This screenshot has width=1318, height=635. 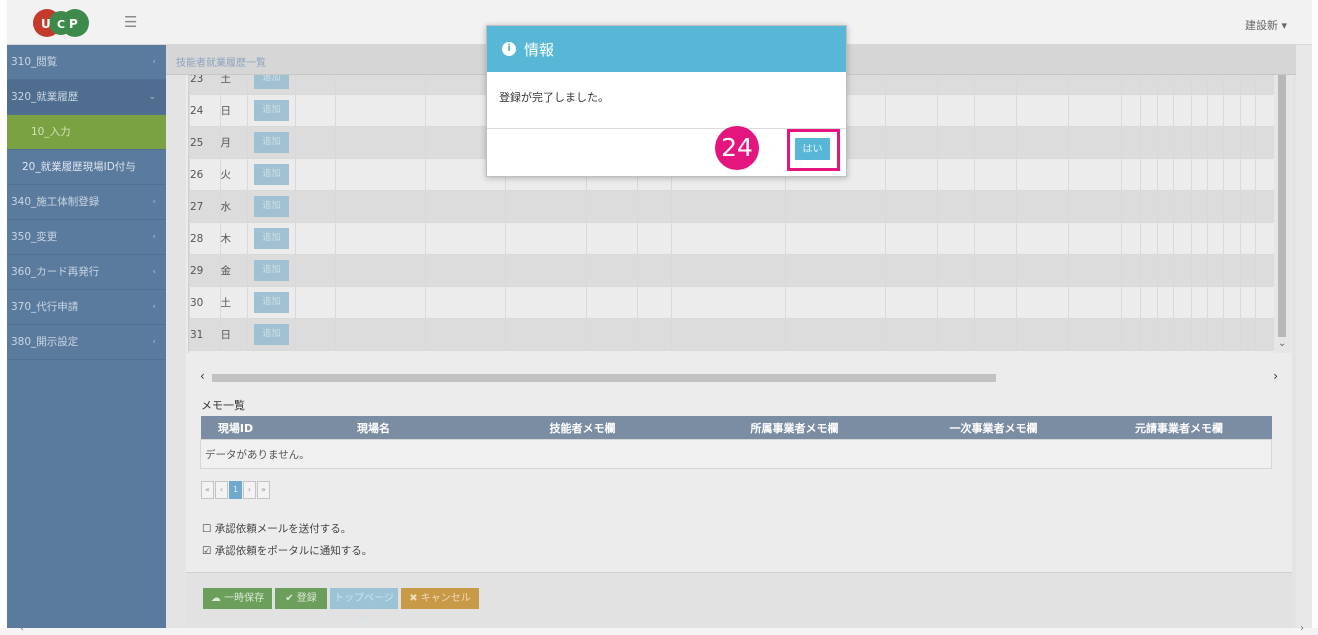 What do you see at coordinates (739, 376) in the screenshot?
I see `horizontal-scrollbar: ‹ ›` at bounding box center [739, 376].